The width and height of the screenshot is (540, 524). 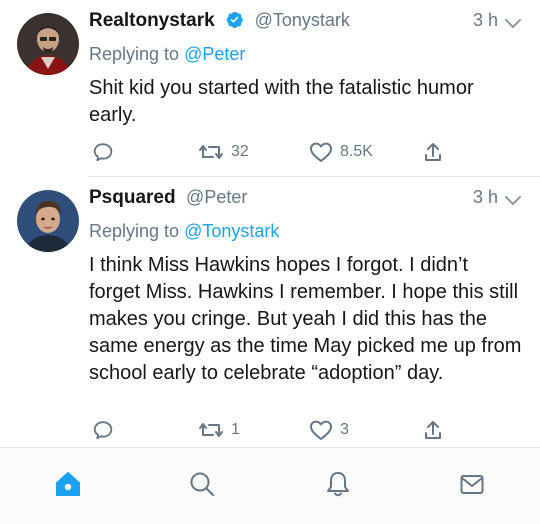 What do you see at coordinates (152, 20) in the screenshot?
I see `display-name: Realtonystark` at bounding box center [152, 20].